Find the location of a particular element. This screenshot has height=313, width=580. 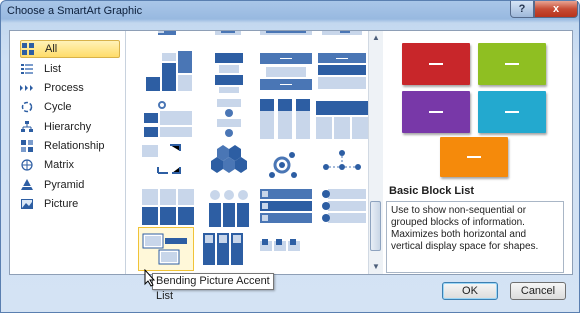

picture-icon is located at coordinates (27, 204).